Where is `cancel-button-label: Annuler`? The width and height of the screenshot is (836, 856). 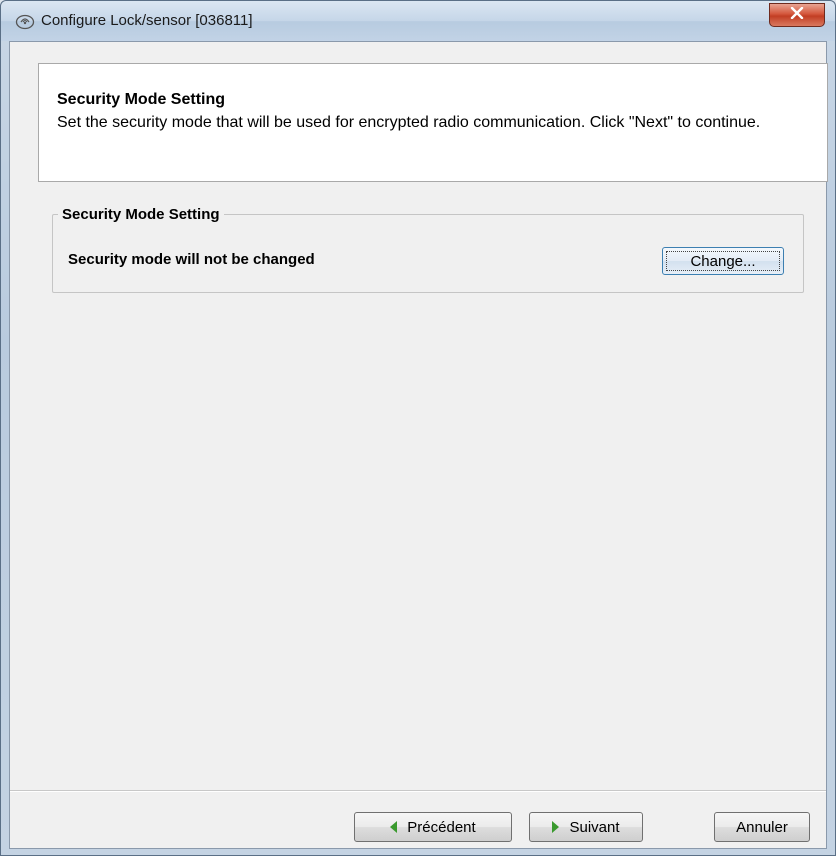 cancel-button-label: Annuler is located at coordinates (762, 827).